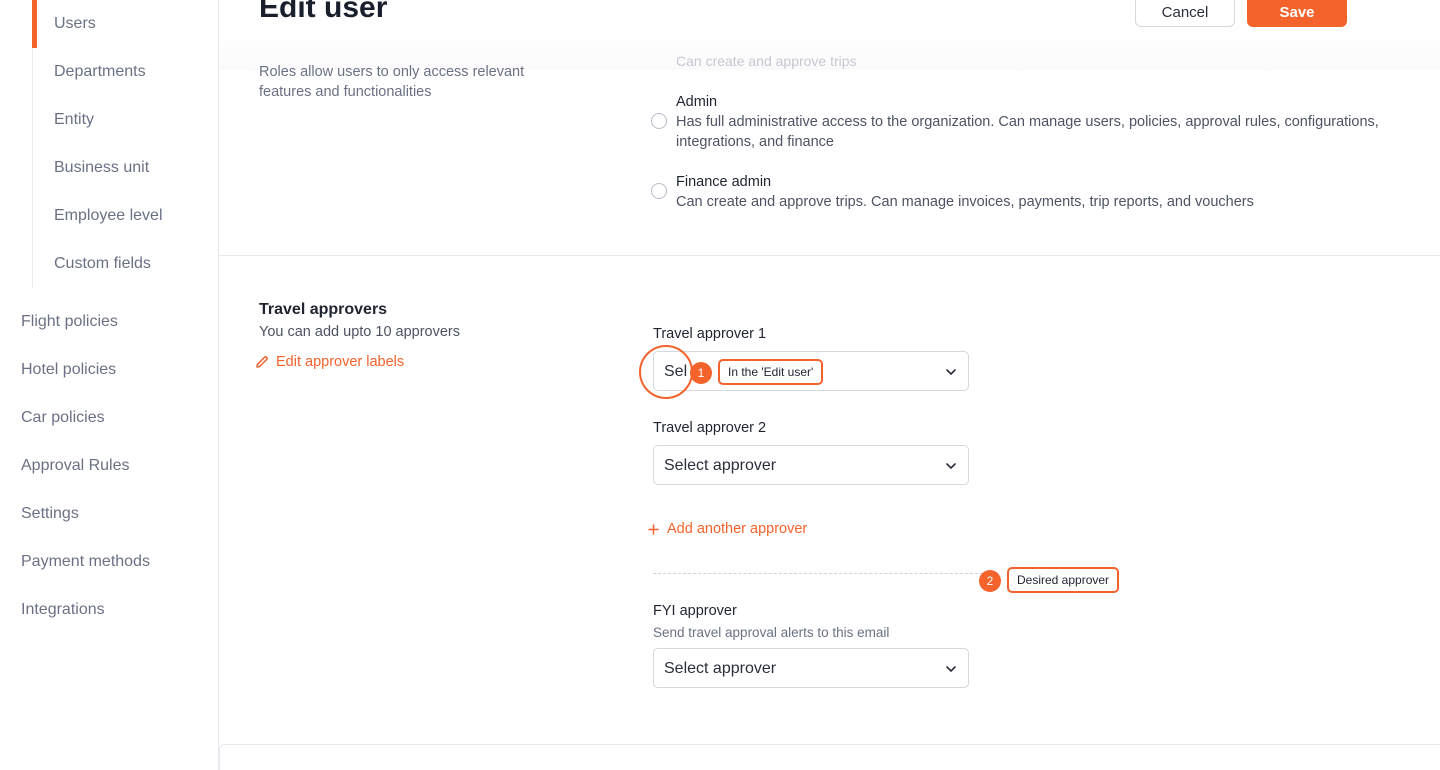  Describe the element at coordinates (74, 120) in the screenshot. I see `sidebar-item-entity: Entity` at that location.